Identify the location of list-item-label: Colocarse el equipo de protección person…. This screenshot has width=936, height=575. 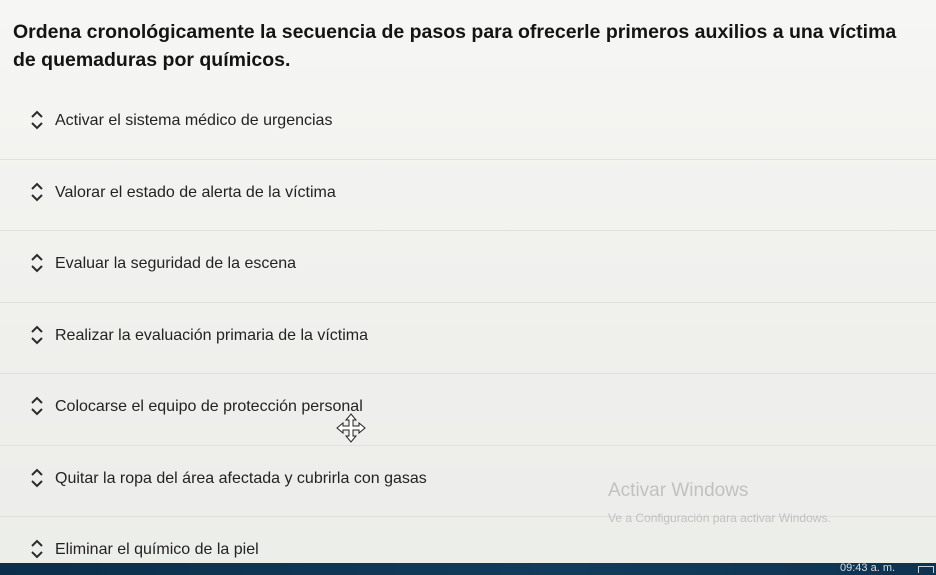
(209, 406).